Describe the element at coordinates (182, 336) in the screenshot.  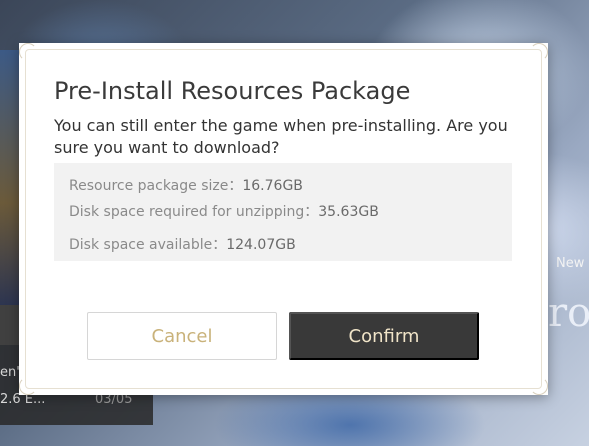
I see `cancel-button: Cancel` at that location.